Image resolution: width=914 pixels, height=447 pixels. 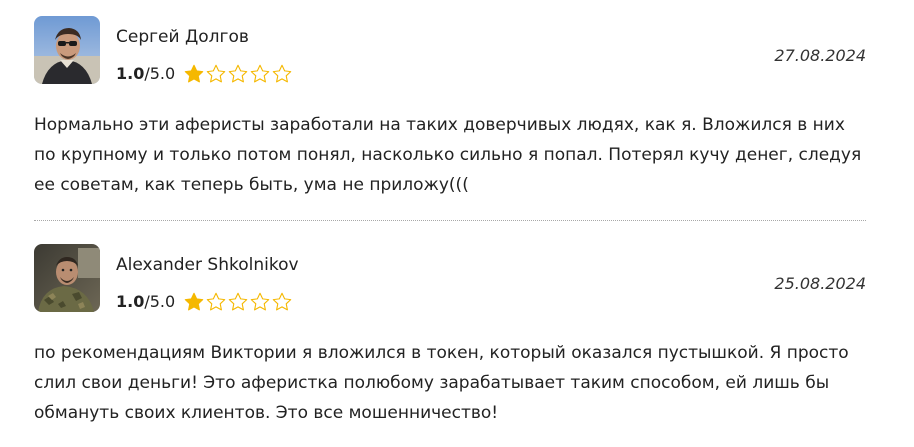 I want to click on review-divider, so click(x=450, y=220).